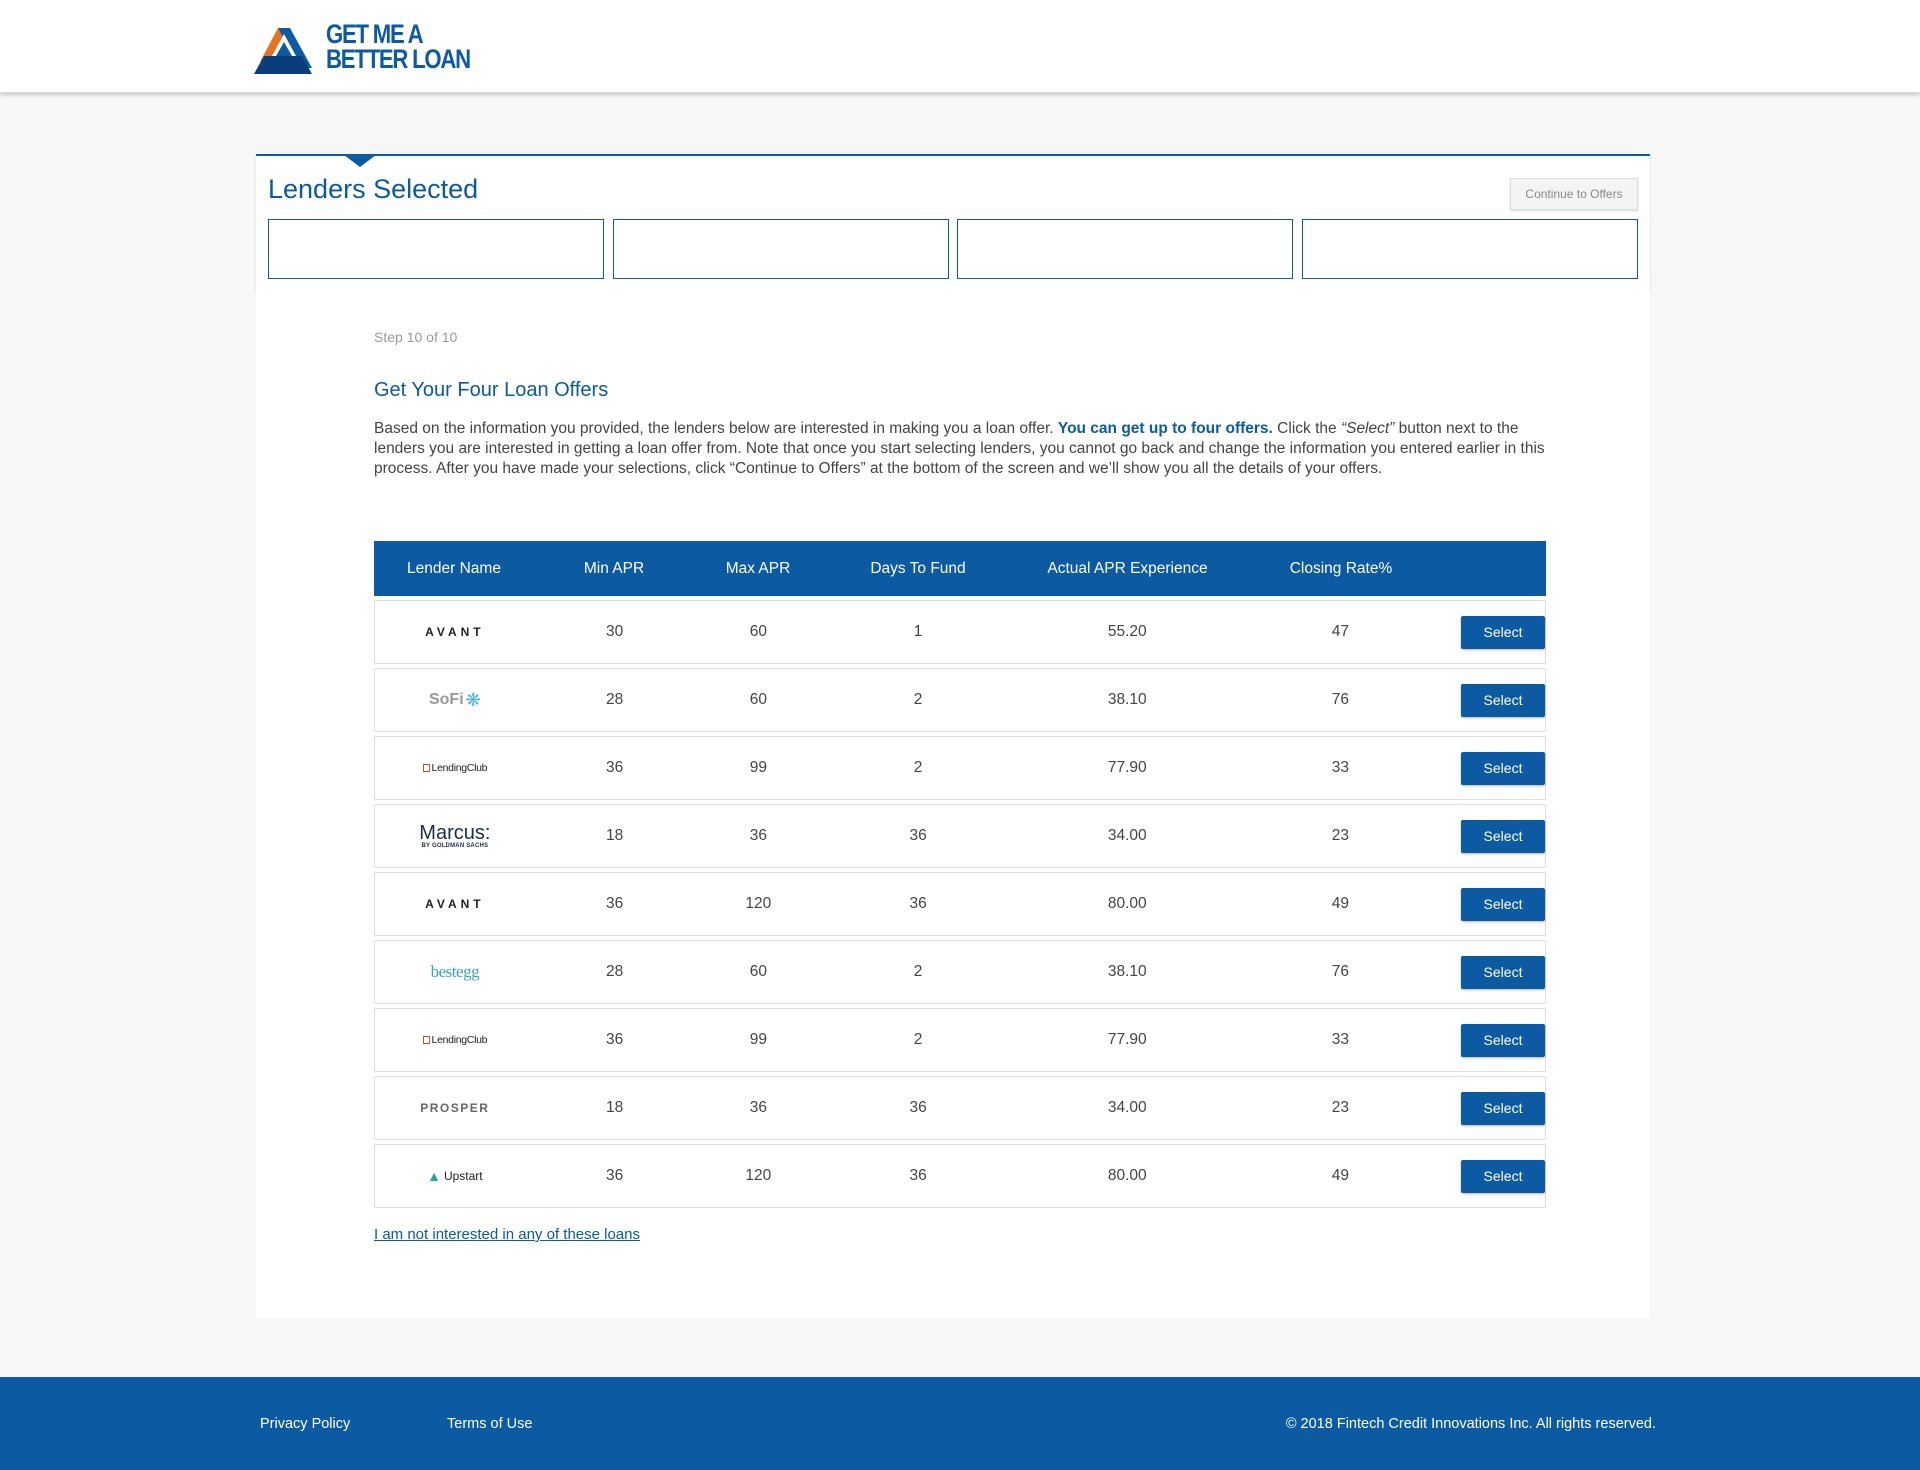  Describe the element at coordinates (1165, 428) in the screenshot. I see `intro-bold: You can get up to four offers.` at that location.